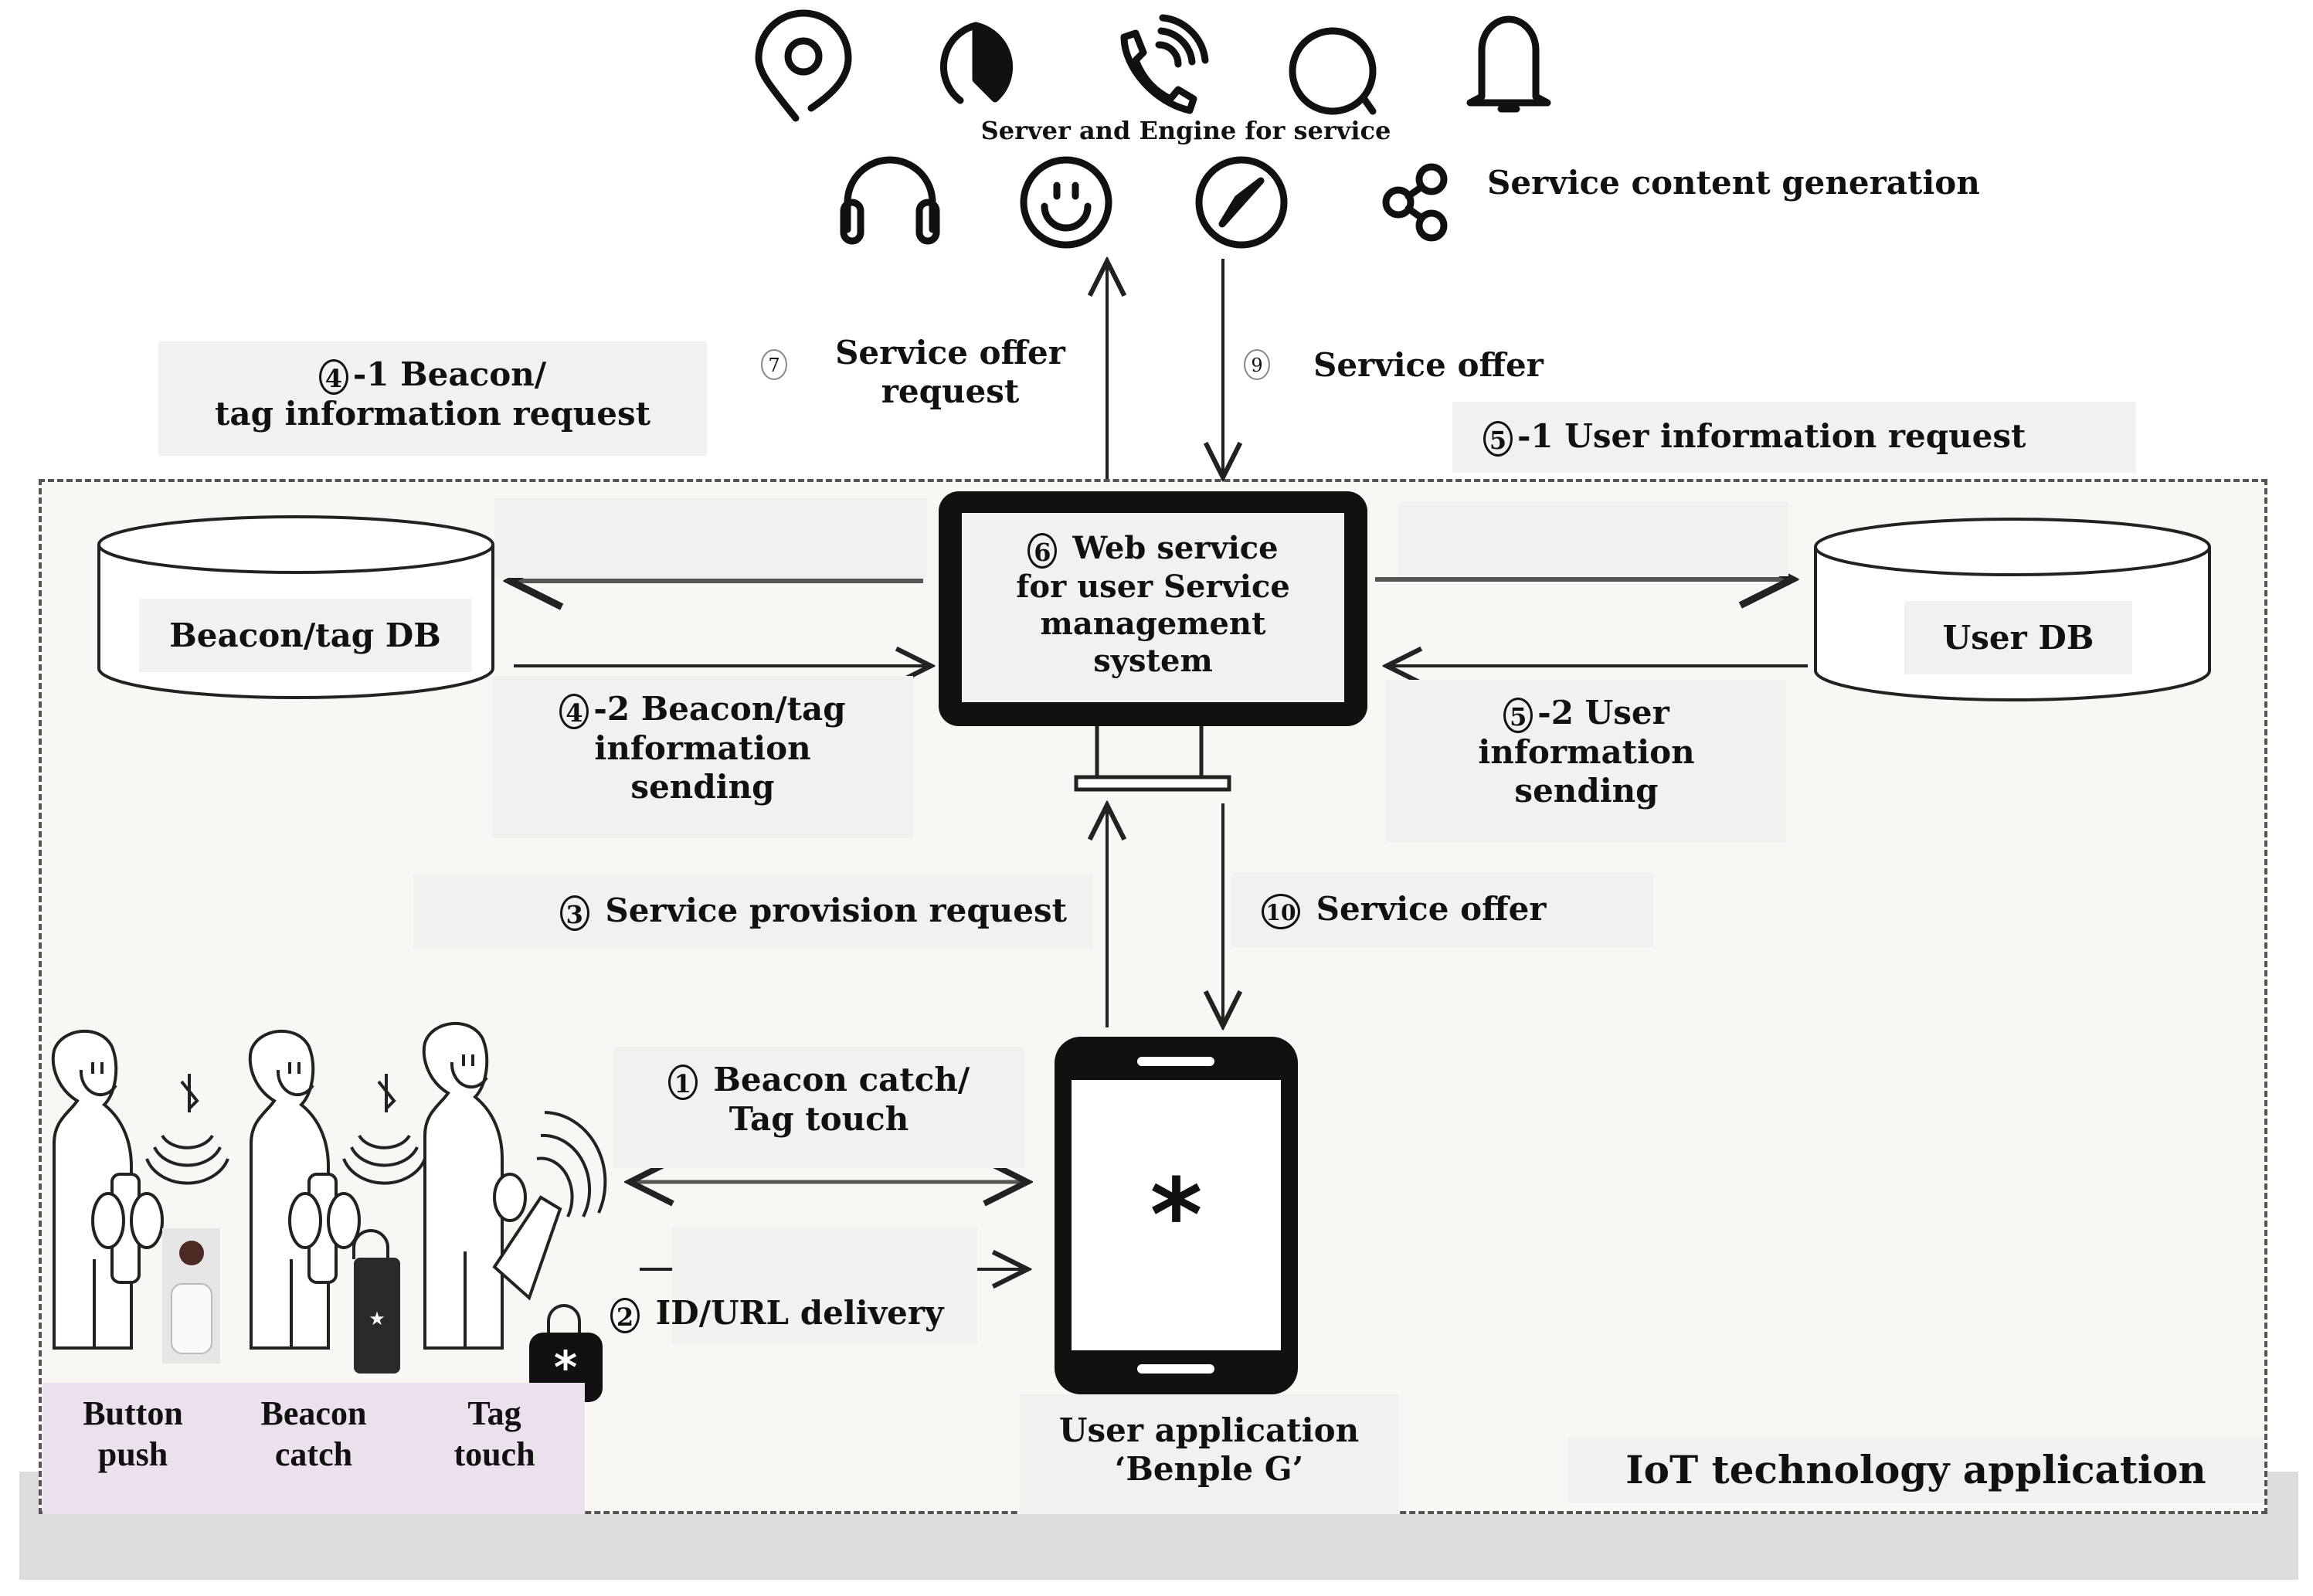  Describe the element at coordinates (819, 1107) in the screenshot. I see `step-1-label: 1 Beacon catch/ Tag touch` at that location.